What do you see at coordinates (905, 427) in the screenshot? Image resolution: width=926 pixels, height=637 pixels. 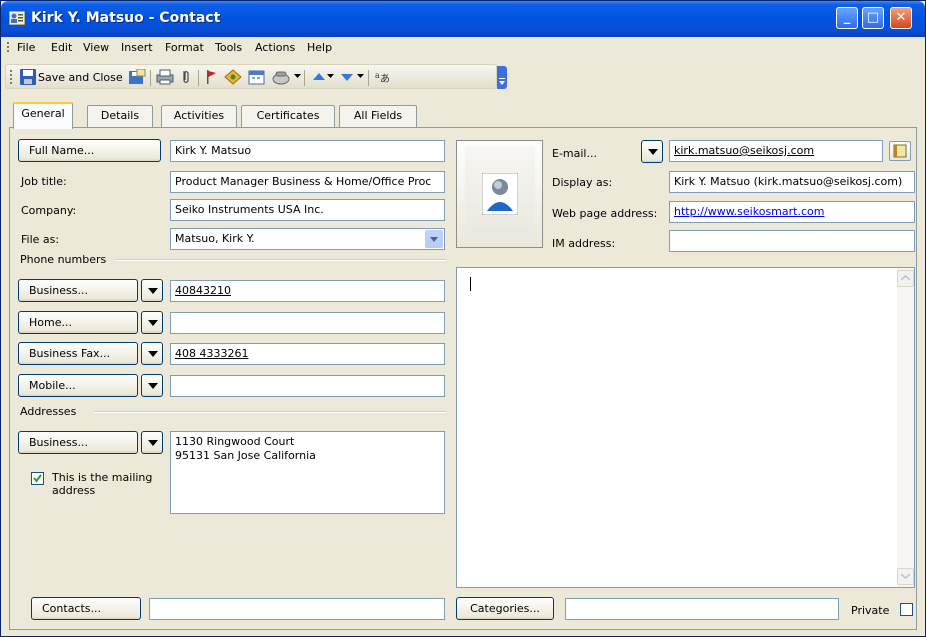 I see `notes-scrollbar` at bounding box center [905, 427].